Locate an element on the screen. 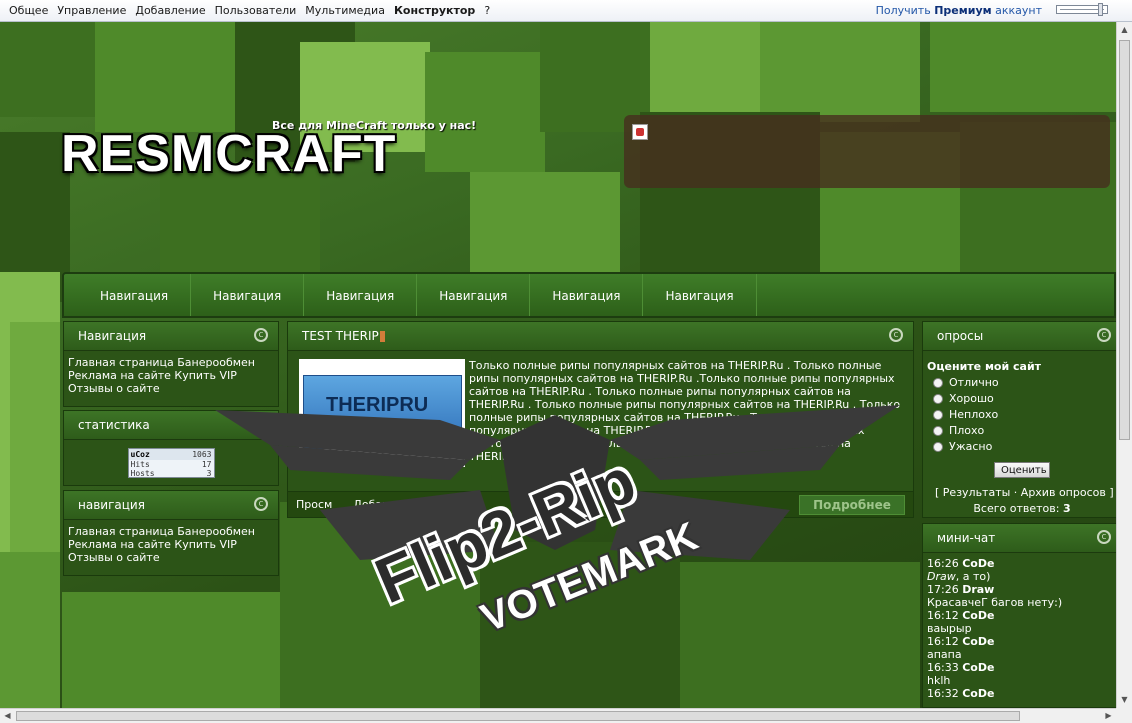 The width and height of the screenshot is (1132, 723). text-cursor is located at coordinates (382, 336).